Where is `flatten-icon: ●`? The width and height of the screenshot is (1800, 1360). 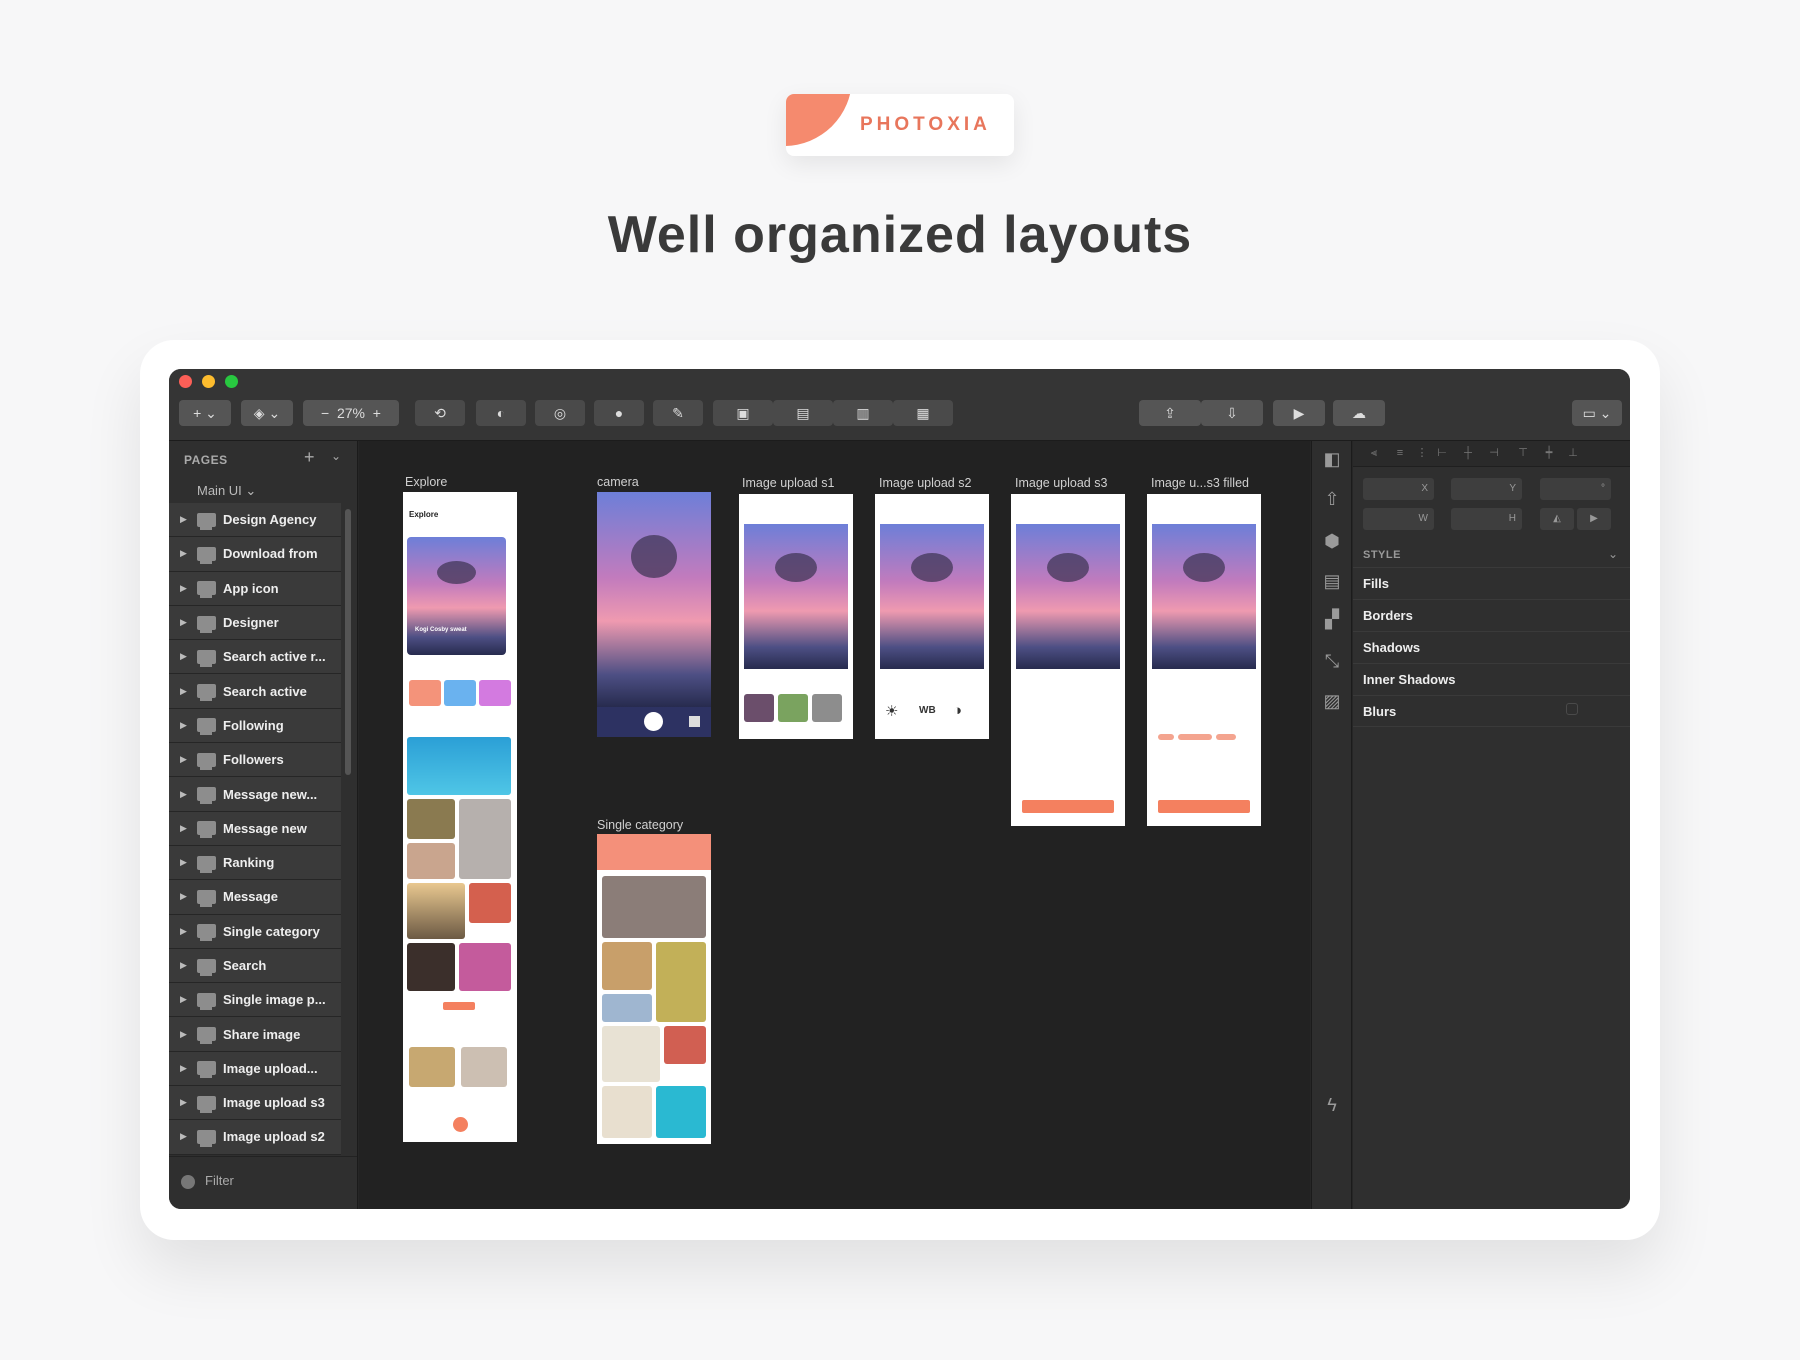 flatten-icon: ● is located at coordinates (619, 413).